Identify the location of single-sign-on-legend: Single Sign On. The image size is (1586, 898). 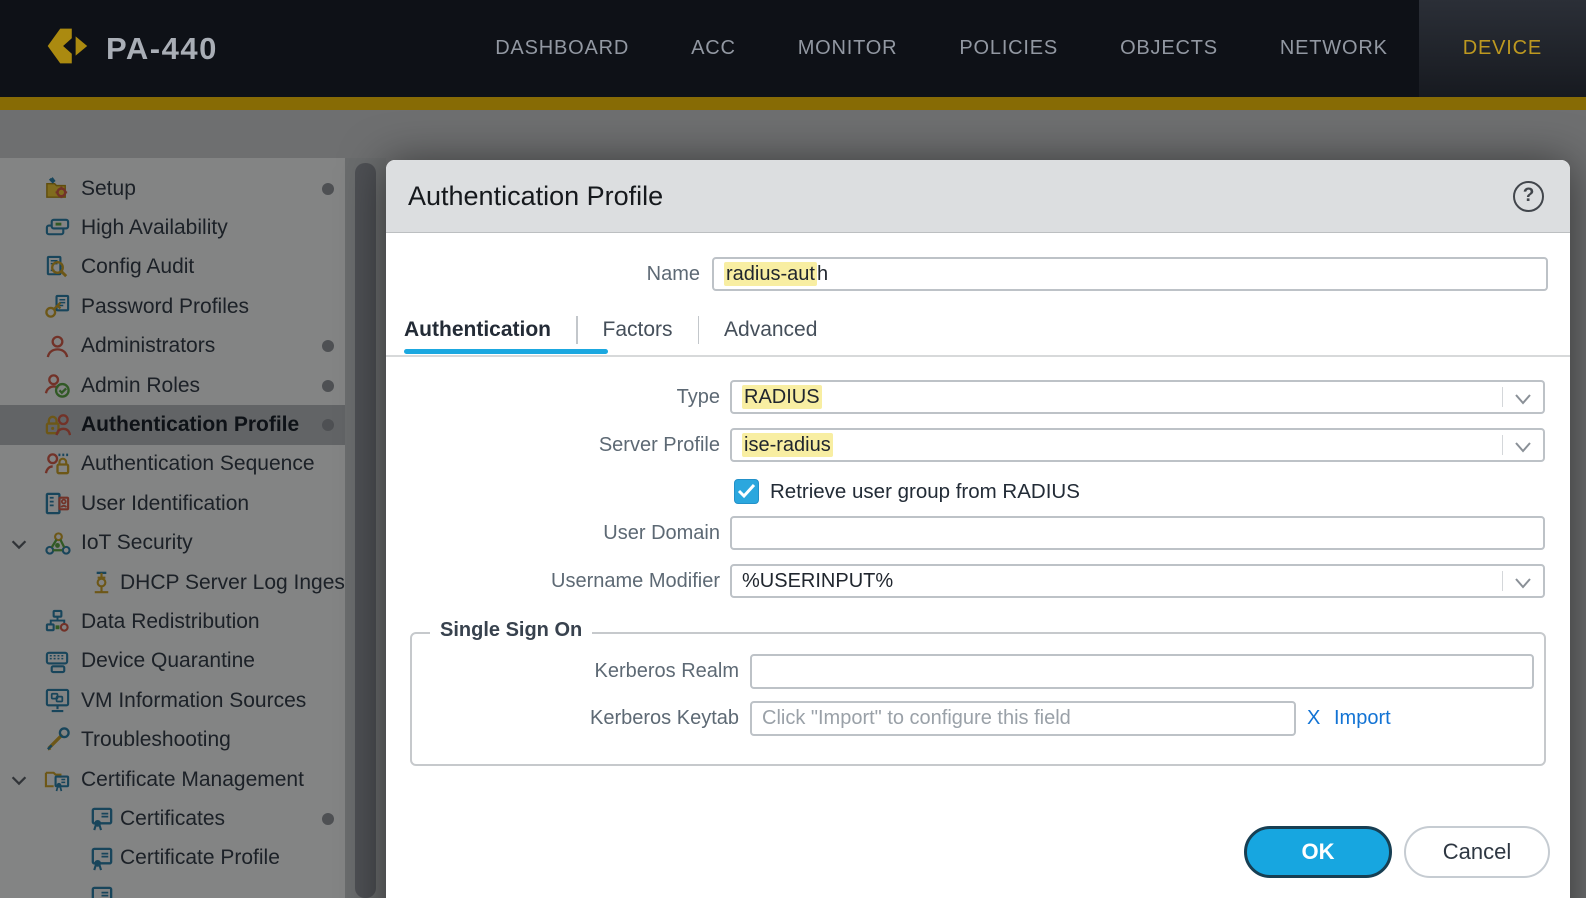
(511, 630).